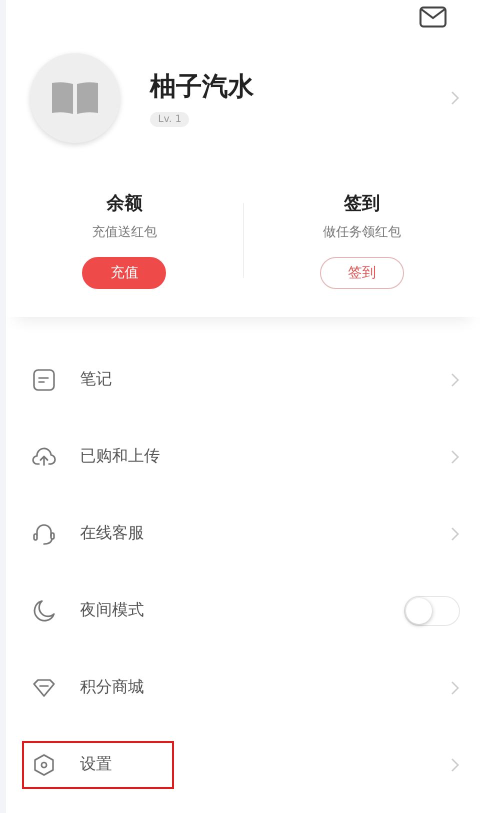 This screenshot has width=480, height=813. Describe the element at coordinates (44, 456) in the screenshot. I see `cloud-upload-icon` at that location.